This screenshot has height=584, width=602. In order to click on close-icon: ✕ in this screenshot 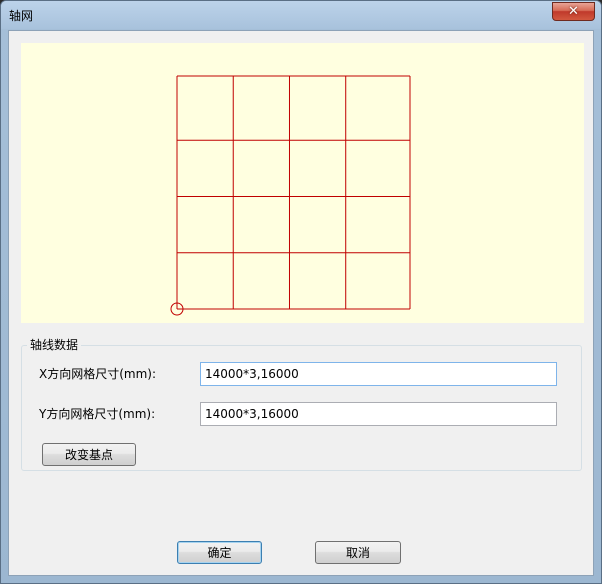, I will do `click(573, 11)`.